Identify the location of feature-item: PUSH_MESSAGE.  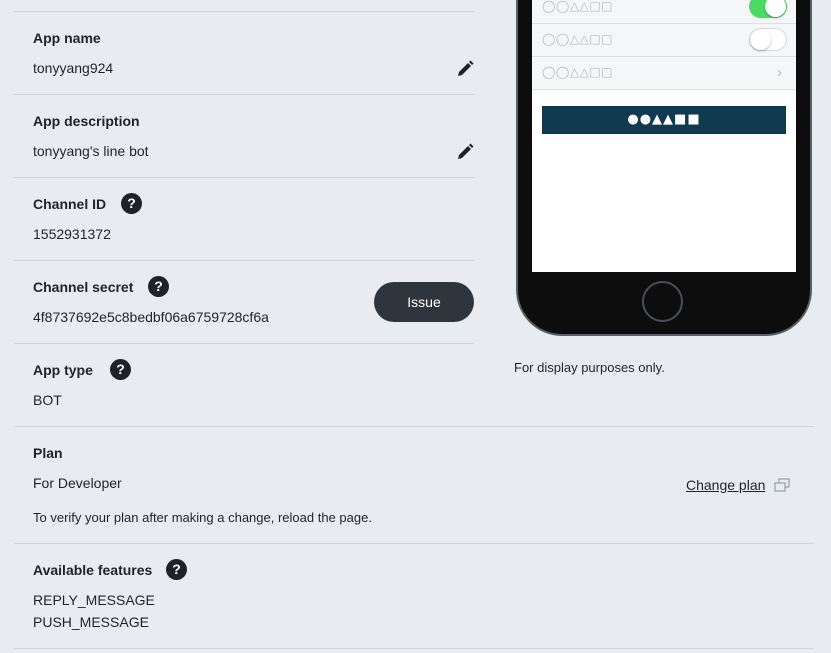
(91, 622).